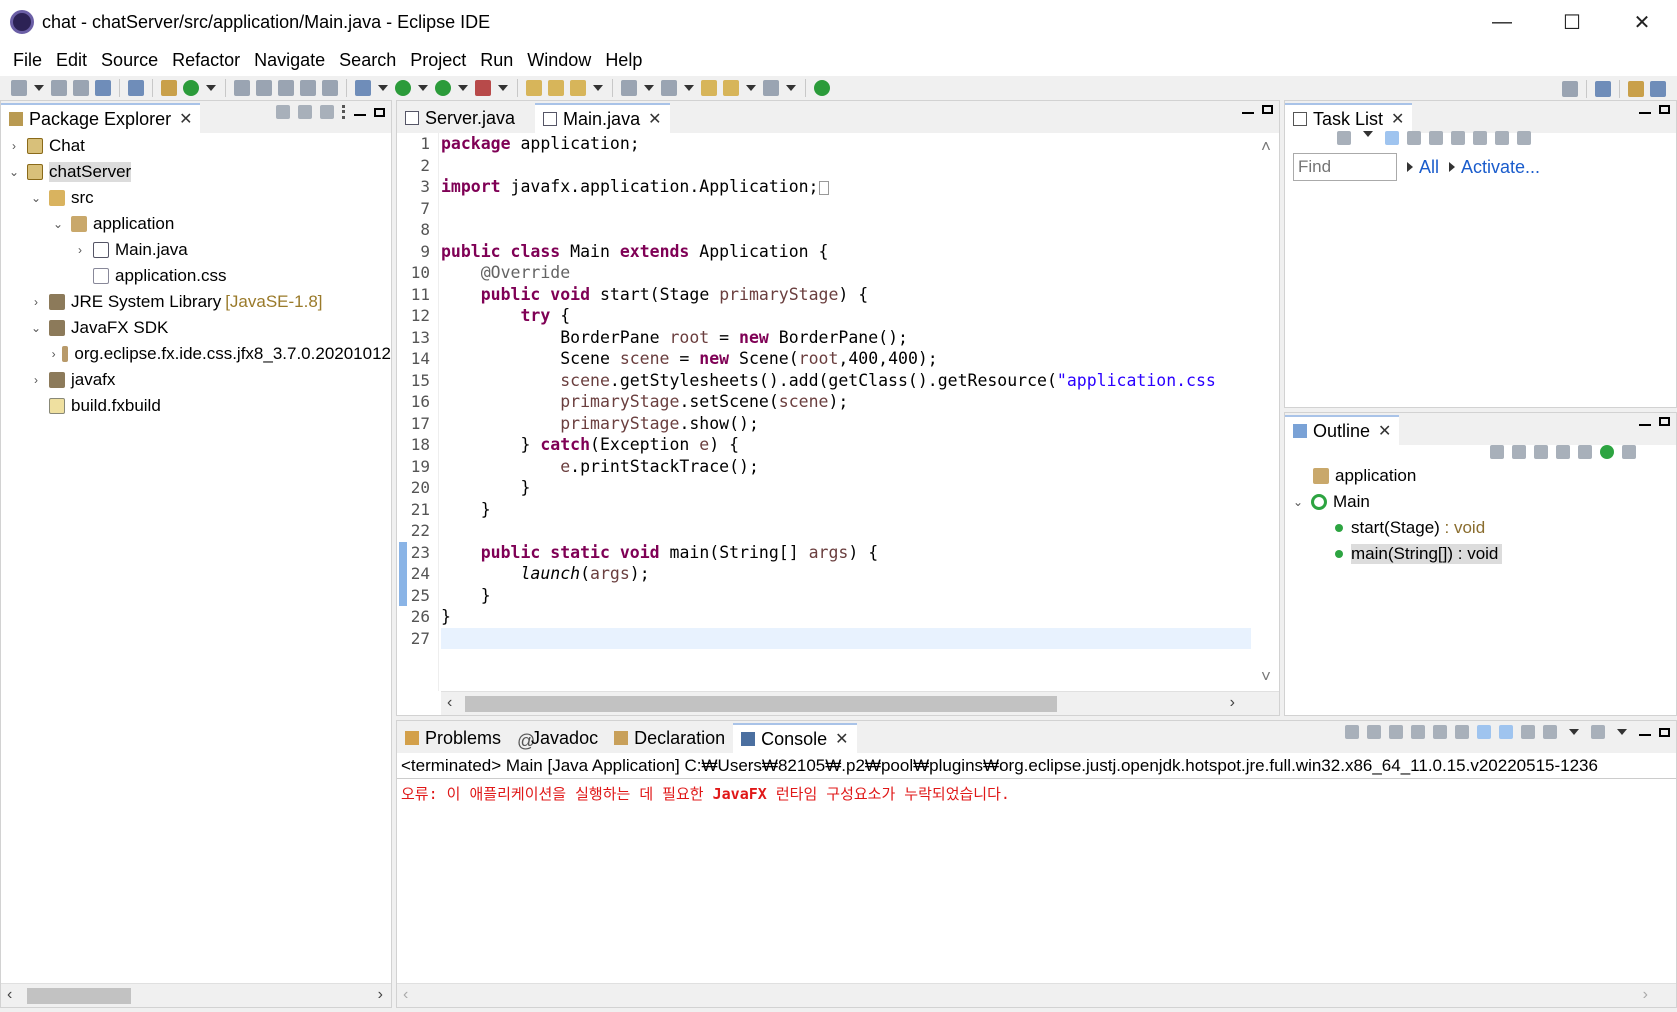 This screenshot has width=1677, height=1012. I want to click on new-class-dropdown-icon, so click(211, 88).